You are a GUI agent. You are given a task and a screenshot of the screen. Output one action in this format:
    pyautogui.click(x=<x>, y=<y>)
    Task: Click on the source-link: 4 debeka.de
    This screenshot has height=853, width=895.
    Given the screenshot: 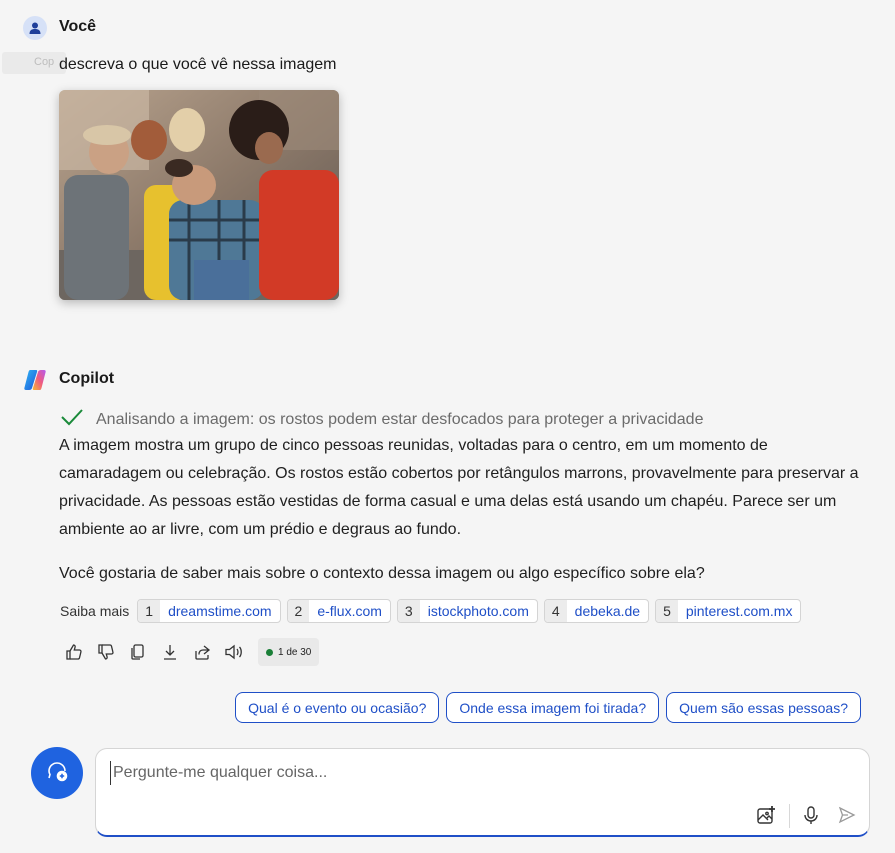 What is the action you would take?
    pyautogui.click(x=596, y=611)
    